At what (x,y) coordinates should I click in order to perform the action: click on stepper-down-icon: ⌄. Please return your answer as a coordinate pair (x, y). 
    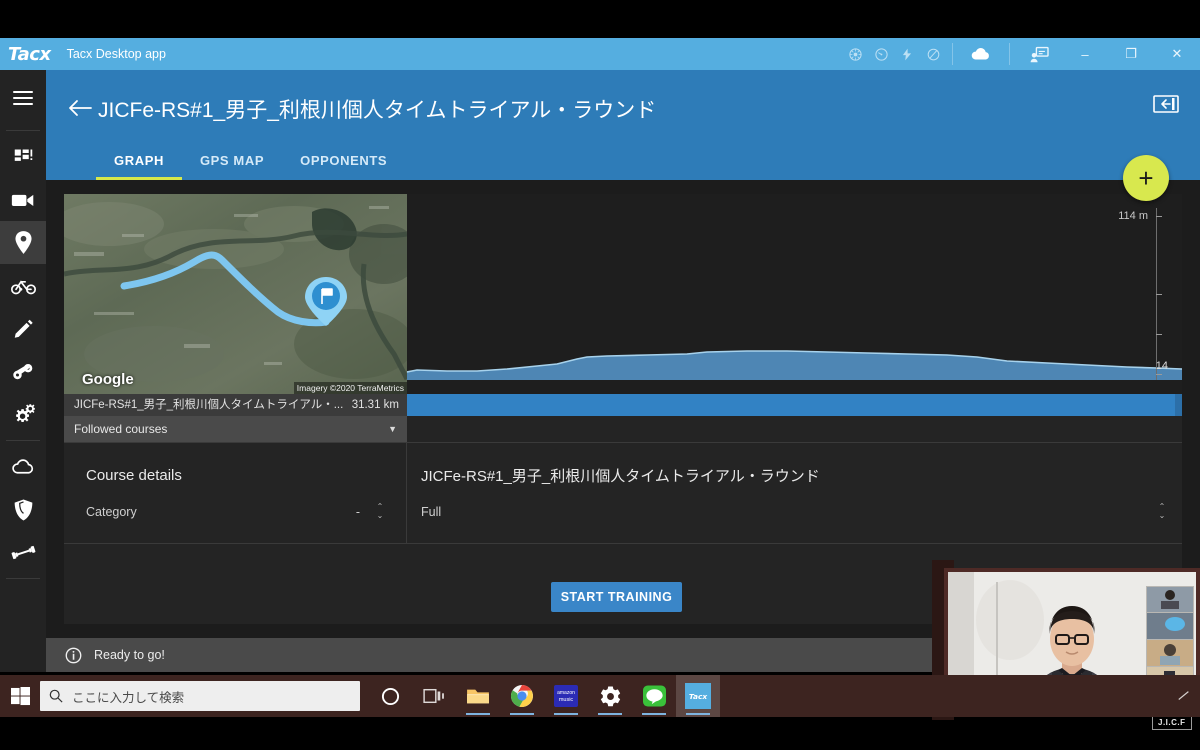
    Looking at the image, I should click on (380, 515).